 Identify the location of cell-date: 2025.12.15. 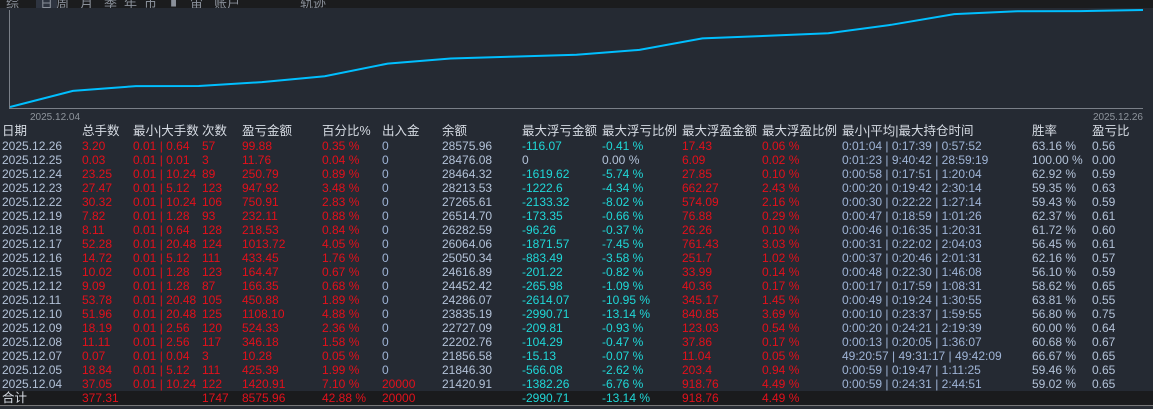
(32, 272).